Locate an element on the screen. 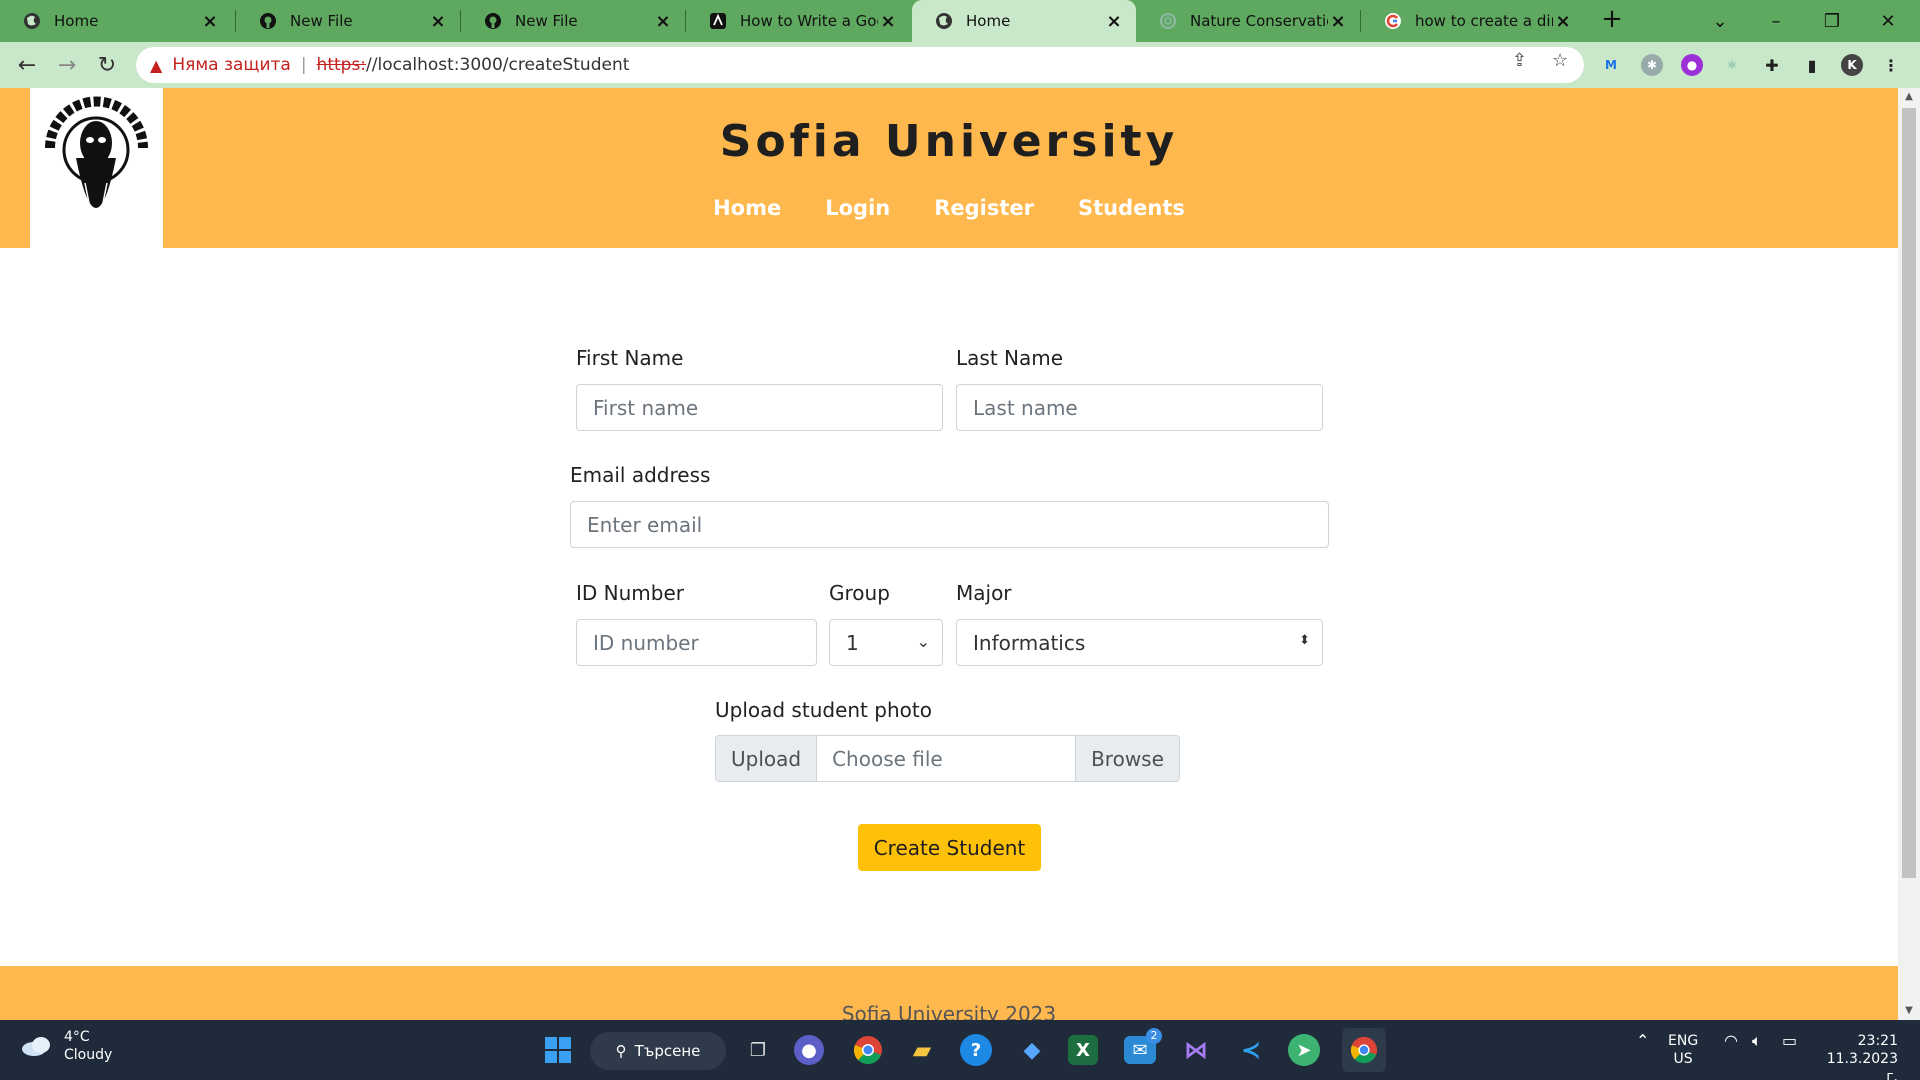  nav-link-login: Login is located at coordinates (857, 208).